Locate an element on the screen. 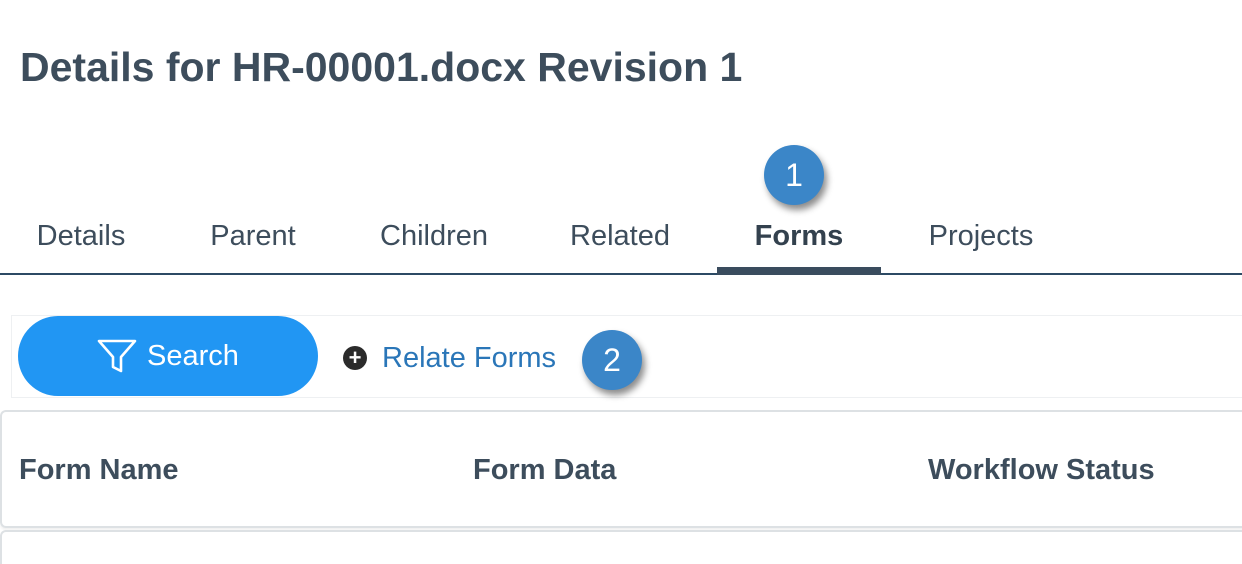 The height and width of the screenshot is (564, 1242). step-callout-2: 2 is located at coordinates (612, 360).